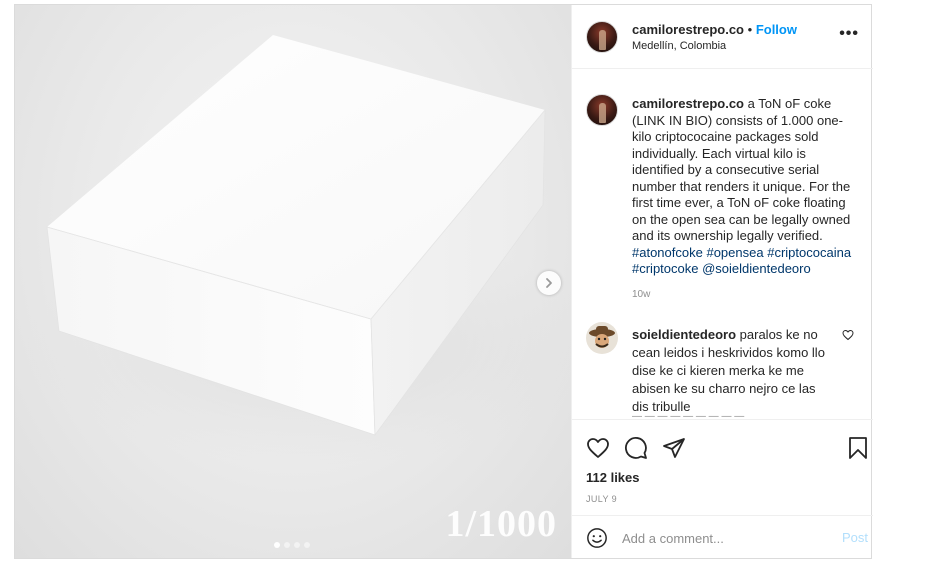 The image size is (927, 566). I want to click on add-comment-bar: Post, so click(722, 536).